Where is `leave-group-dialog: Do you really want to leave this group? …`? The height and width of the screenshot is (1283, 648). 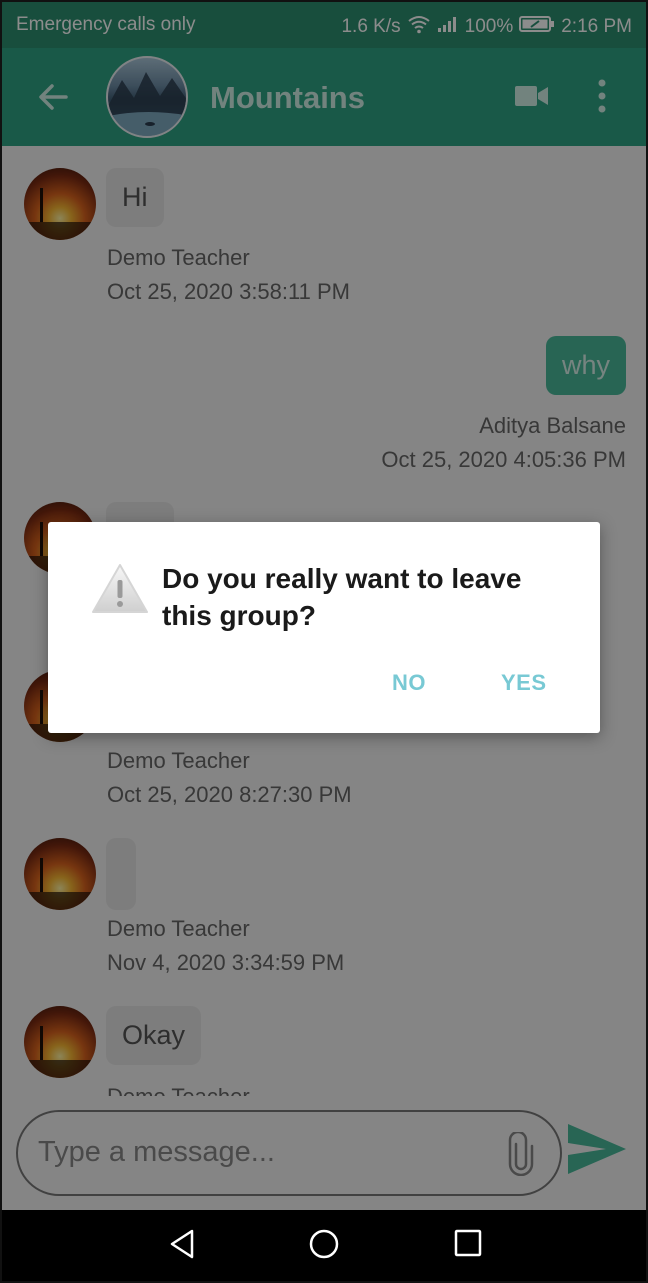 leave-group-dialog: Do you really want to leave this group? … is located at coordinates (324, 627).